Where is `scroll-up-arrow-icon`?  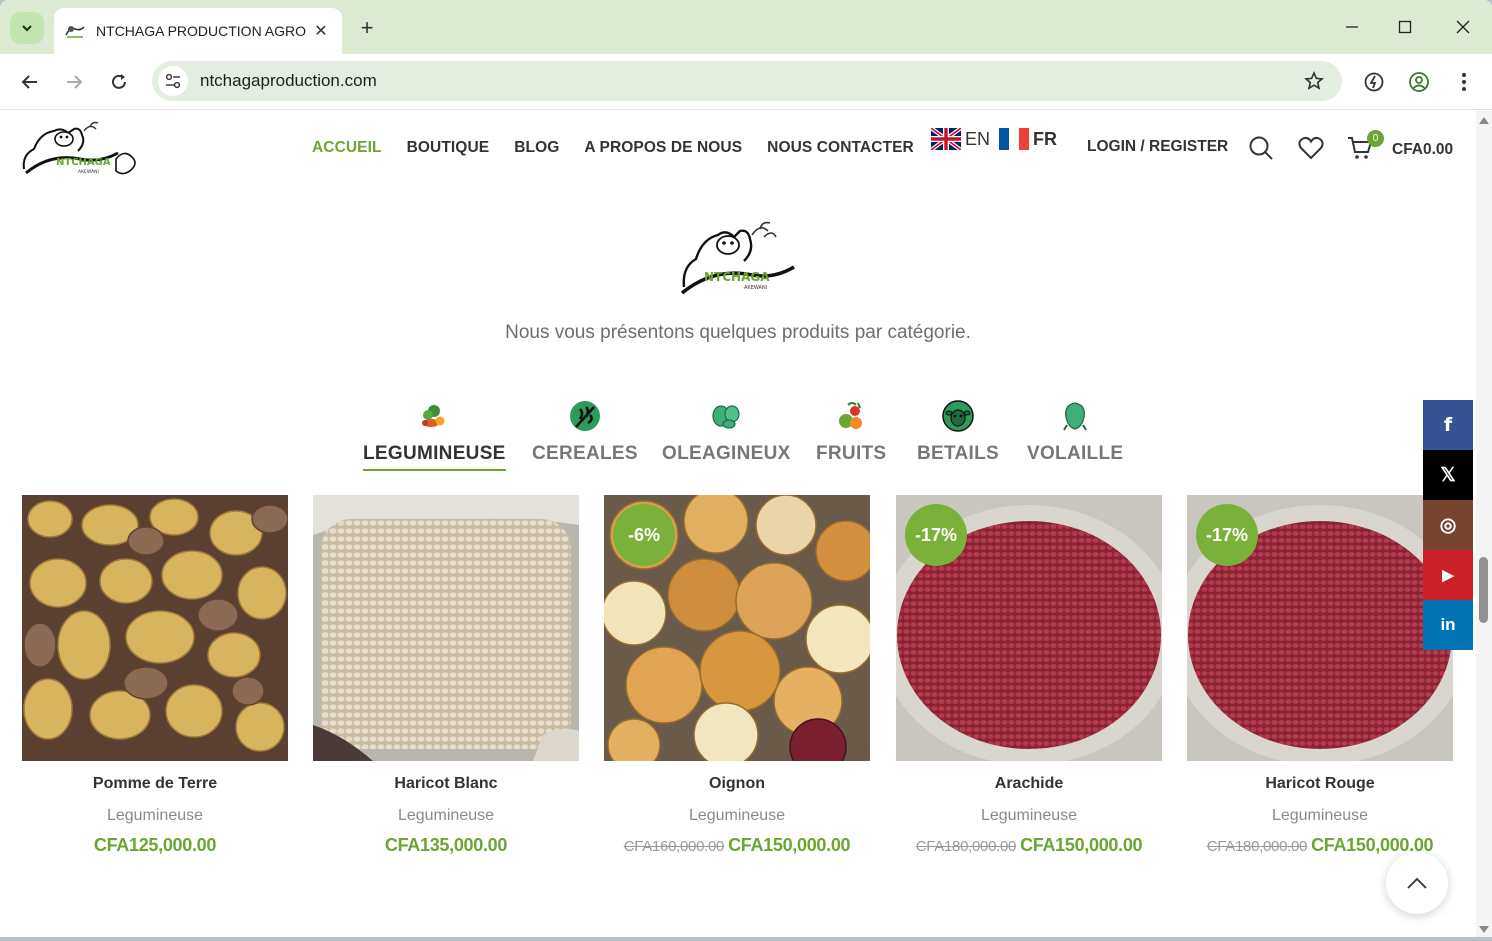
scroll-up-arrow-icon is located at coordinates (1484, 120).